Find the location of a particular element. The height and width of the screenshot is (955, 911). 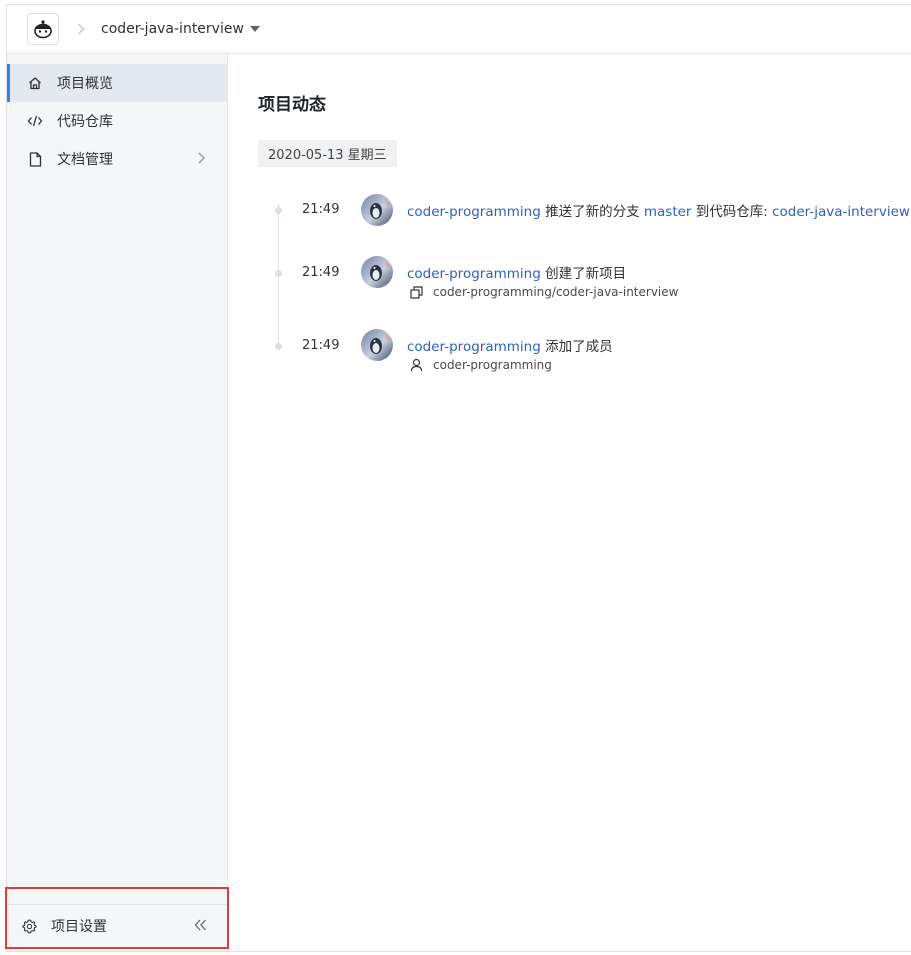

repo-link: coder-java-interview is located at coordinates (841, 212).